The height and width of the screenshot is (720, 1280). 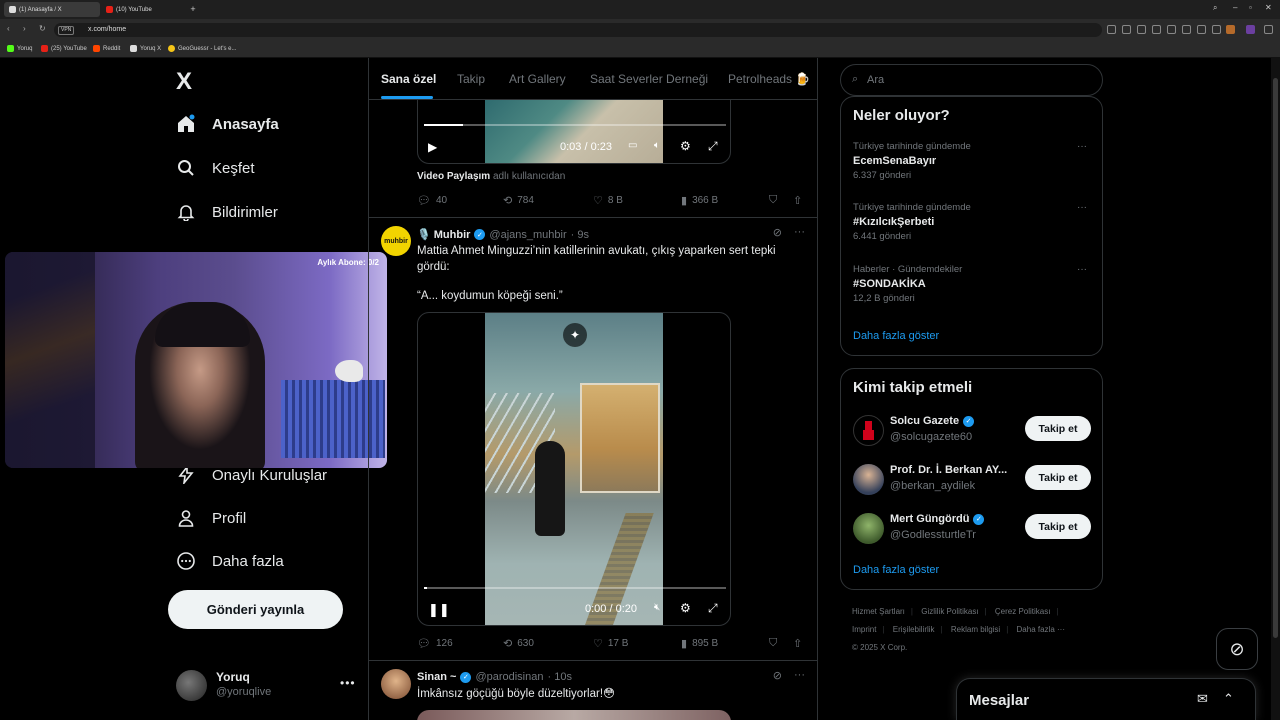 I want to click on bookmark-youtube: (25) YouTube, so click(x=64, y=48).